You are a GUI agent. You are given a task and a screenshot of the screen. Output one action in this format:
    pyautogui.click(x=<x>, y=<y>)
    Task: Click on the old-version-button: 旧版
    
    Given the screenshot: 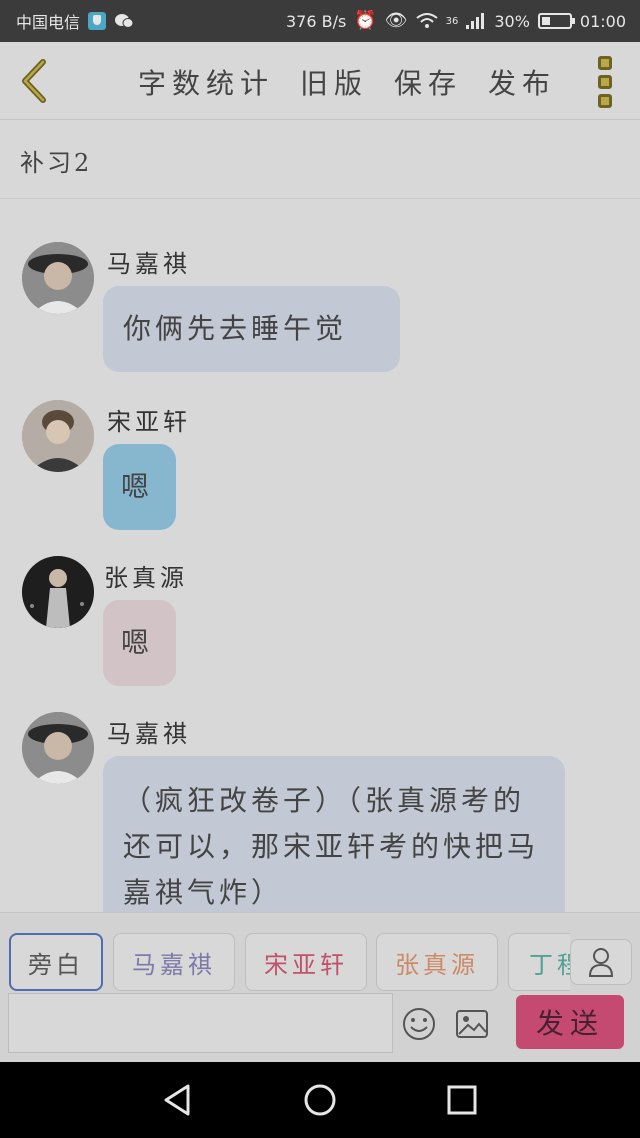 What is the action you would take?
    pyautogui.click(x=334, y=82)
    